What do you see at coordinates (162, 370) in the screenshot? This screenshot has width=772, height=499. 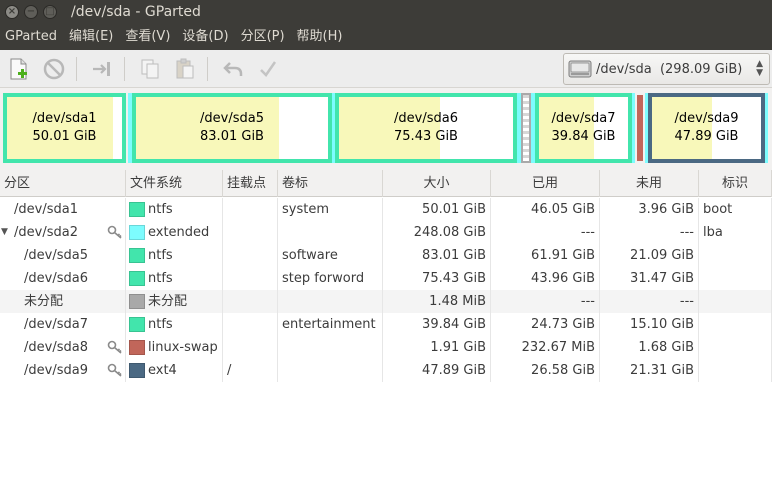 I see `filesystem-name: ext4` at bounding box center [162, 370].